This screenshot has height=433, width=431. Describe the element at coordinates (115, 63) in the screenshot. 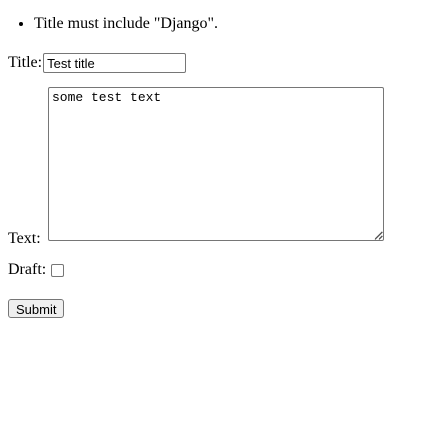

I see `title-input` at that location.